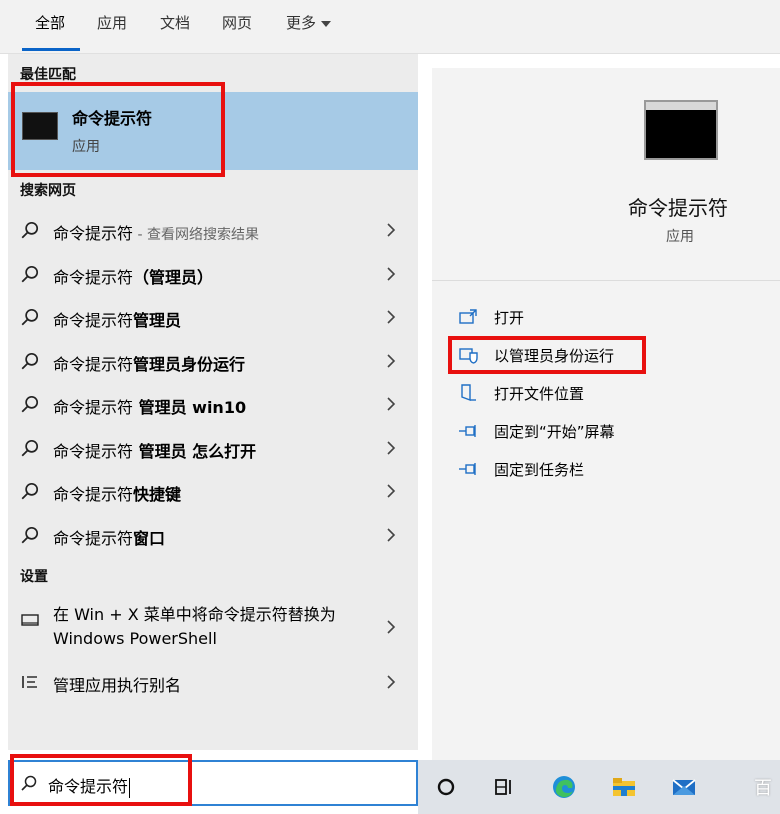  What do you see at coordinates (678, 208) in the screenshot?
I see `detail-title: 命令提示符` at bounding box center [678, 208].